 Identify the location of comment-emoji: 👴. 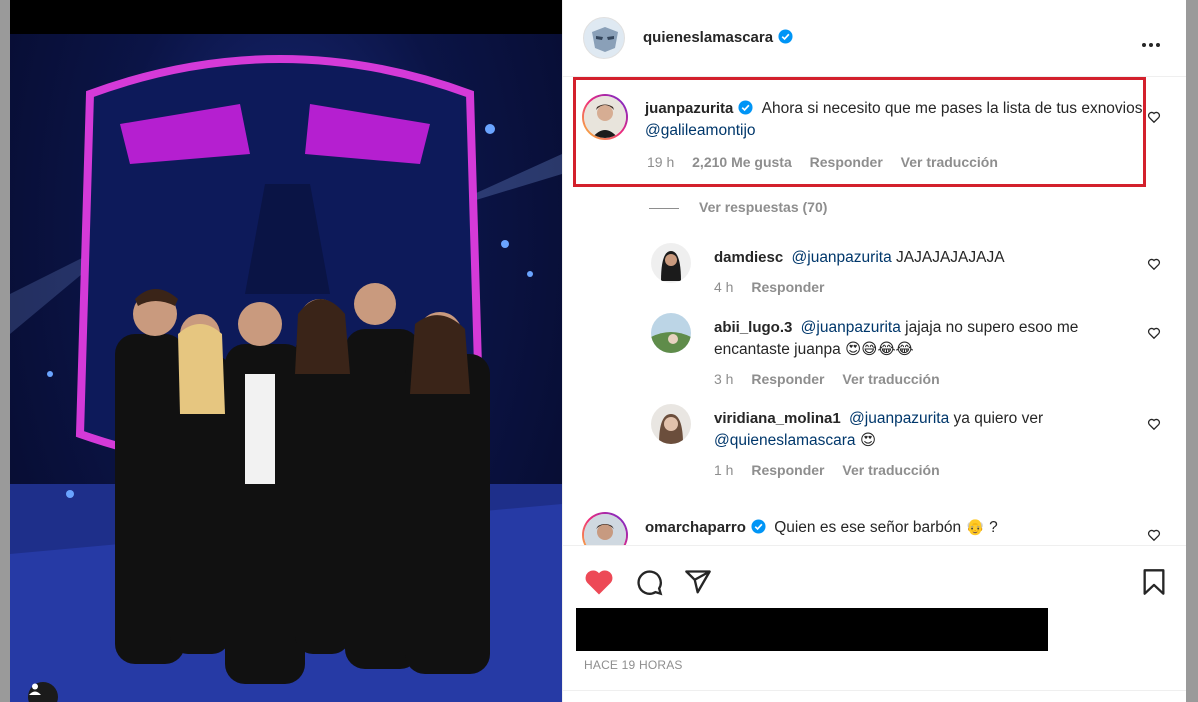
(975, 527).